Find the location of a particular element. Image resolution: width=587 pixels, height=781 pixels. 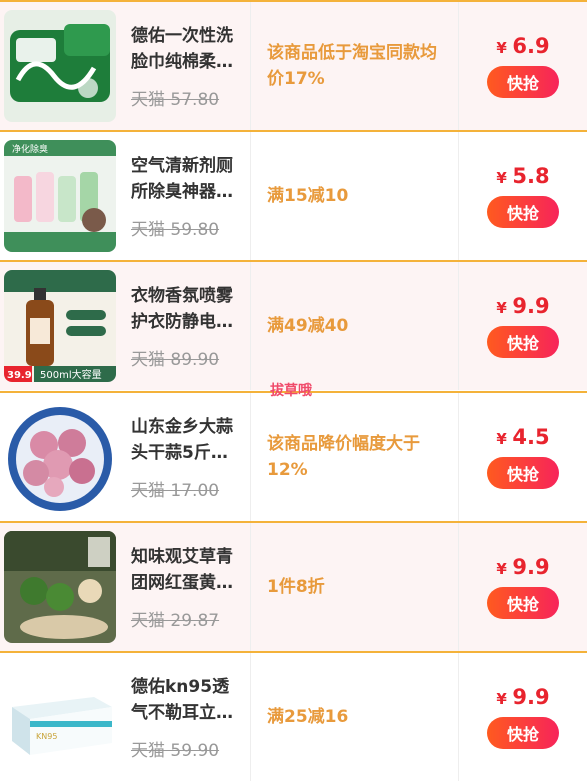

price-value: 6.9 is located at coordinates (531, 46).